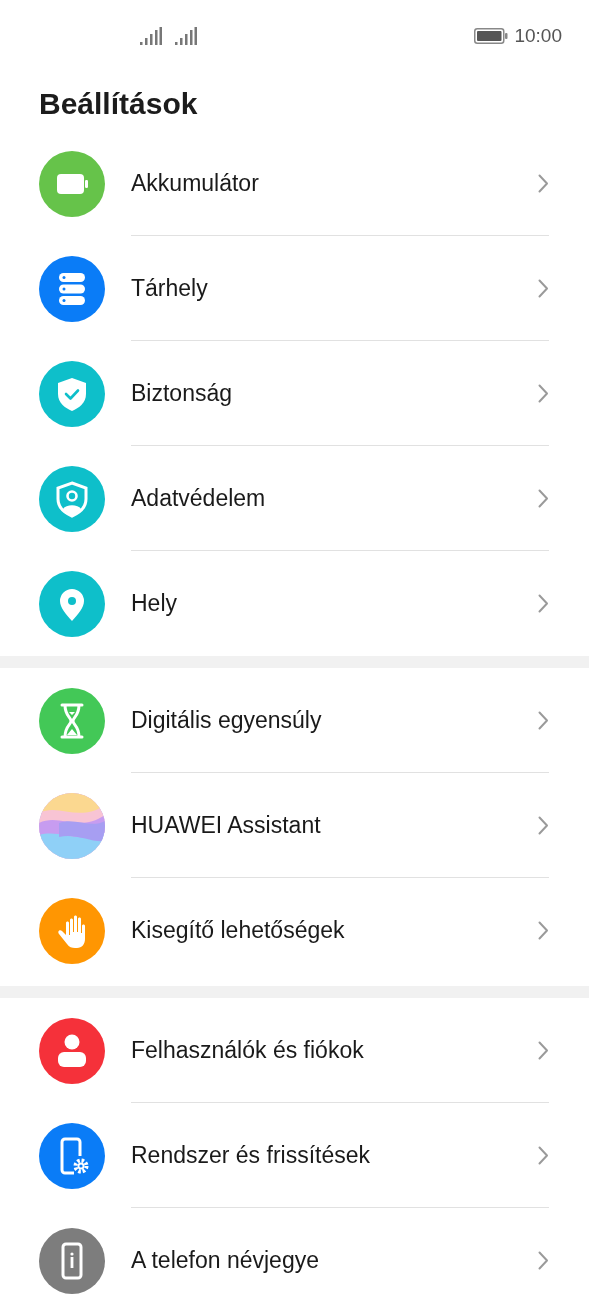 Image resolution: width=589 pixels, height=1309 pixels. What do you see at coordinates (154, 603) in the screenshot?
I see `settings-item: Hely` at bounding box center [154, 603].